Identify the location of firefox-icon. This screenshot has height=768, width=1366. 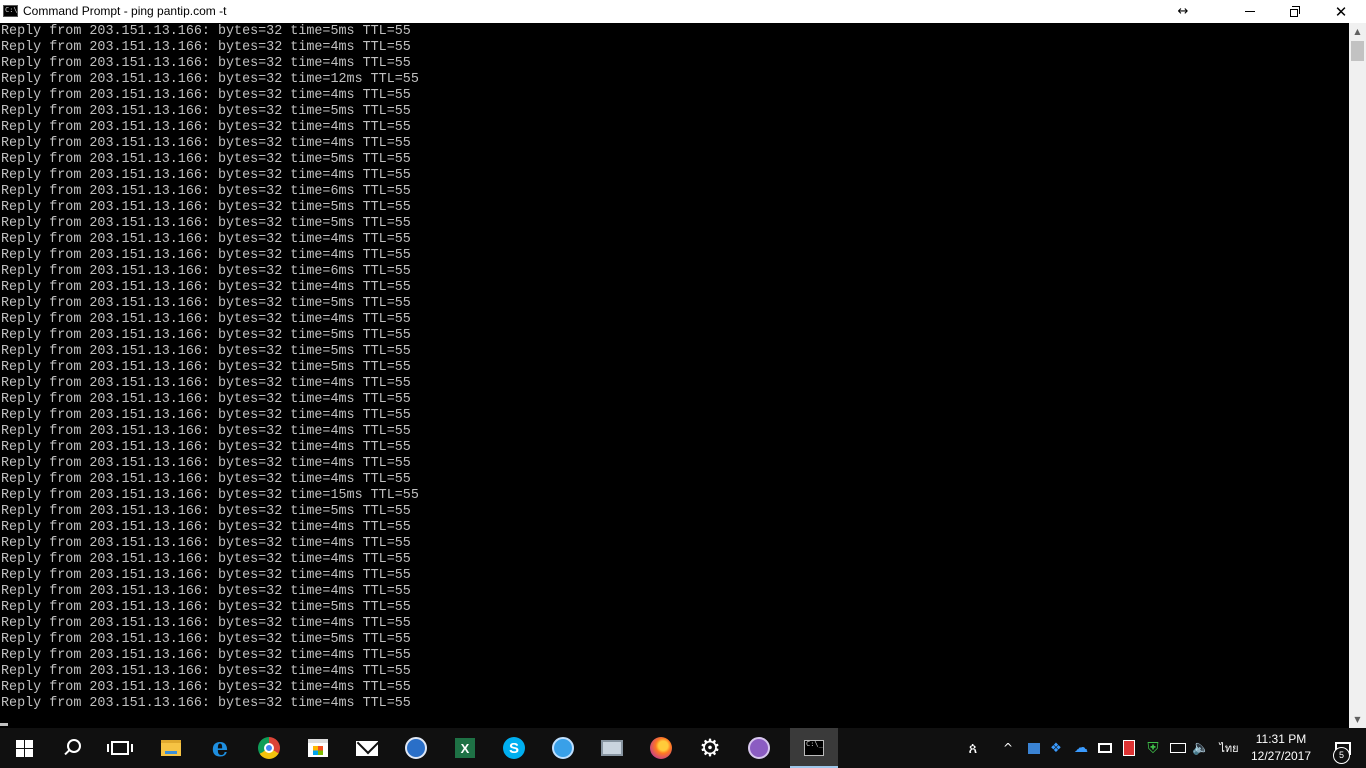
(661, 748).